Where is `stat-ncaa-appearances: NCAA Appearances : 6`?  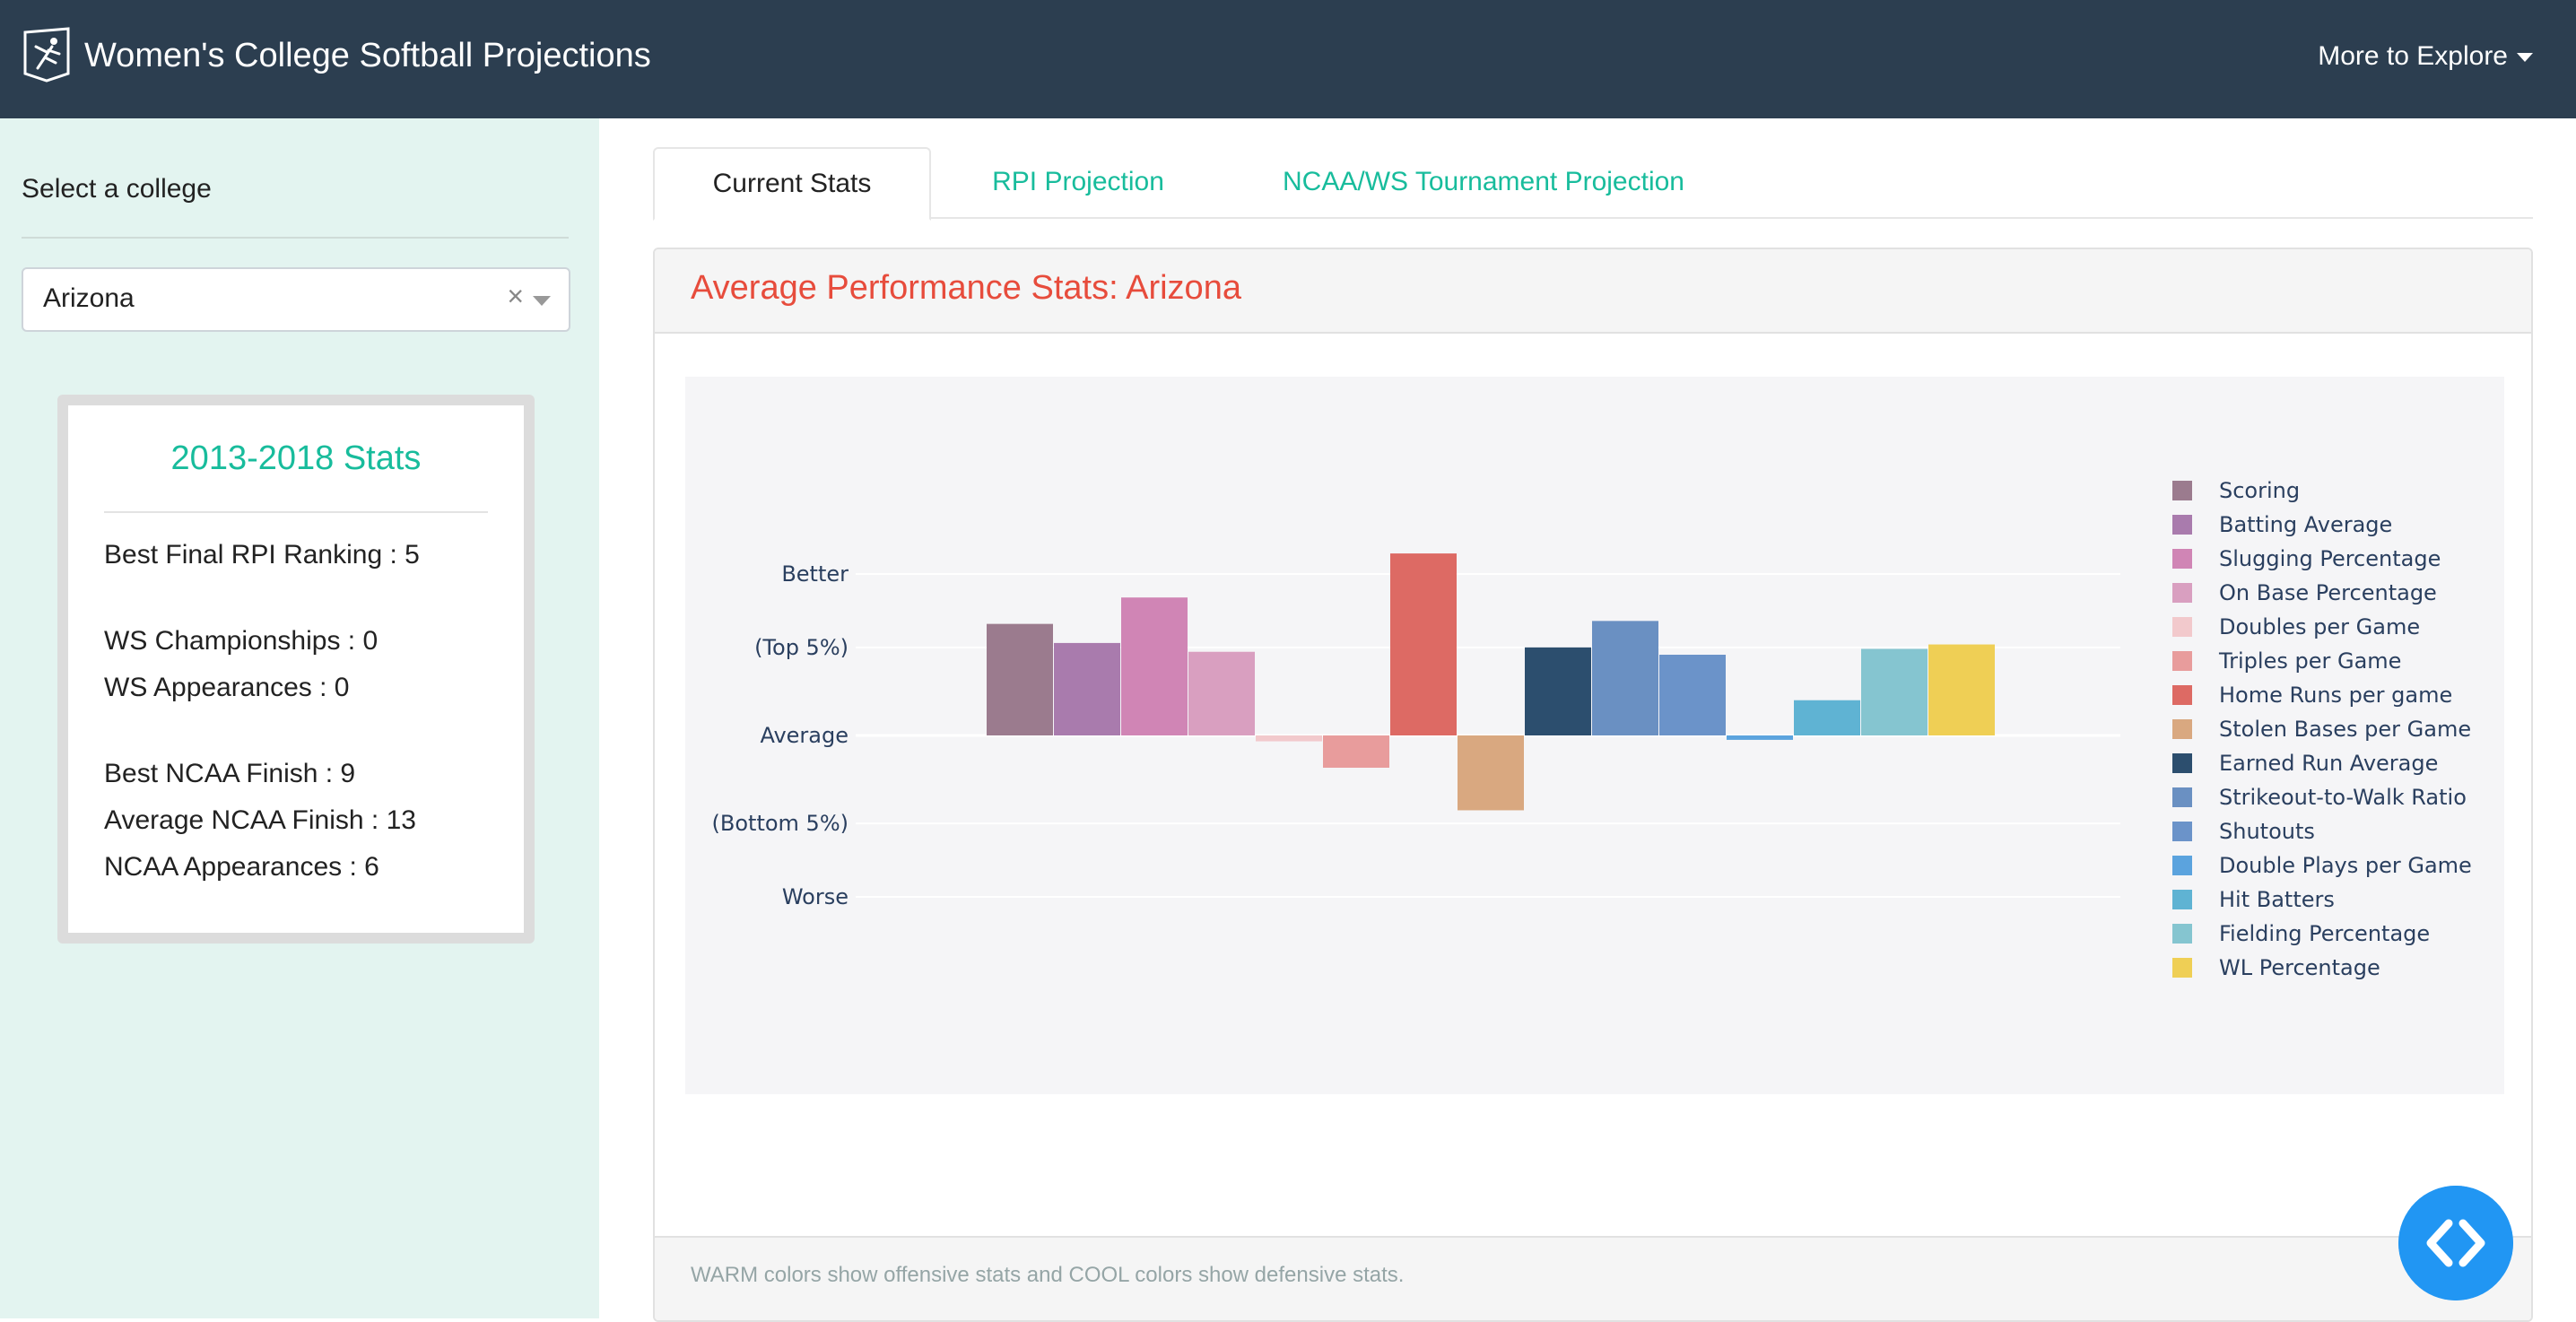 stat-ncaa-appearances: NCAA Appearances : 6 is located at coordinates (241, 867).